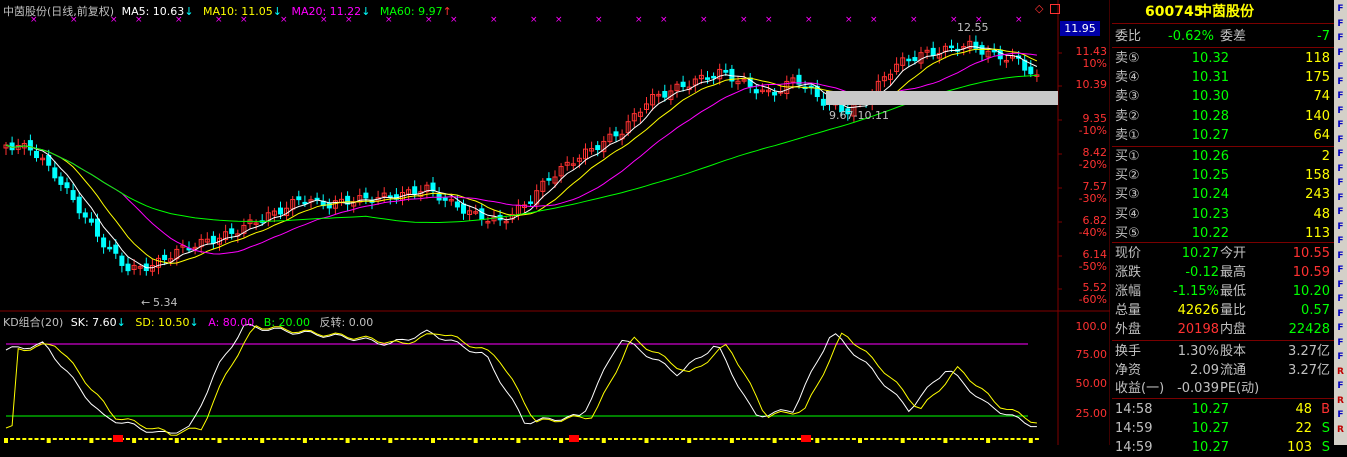  Describe the element at coordinates (1233, 370) in the screenshot. I see `stat2-label: 流通` at that location.